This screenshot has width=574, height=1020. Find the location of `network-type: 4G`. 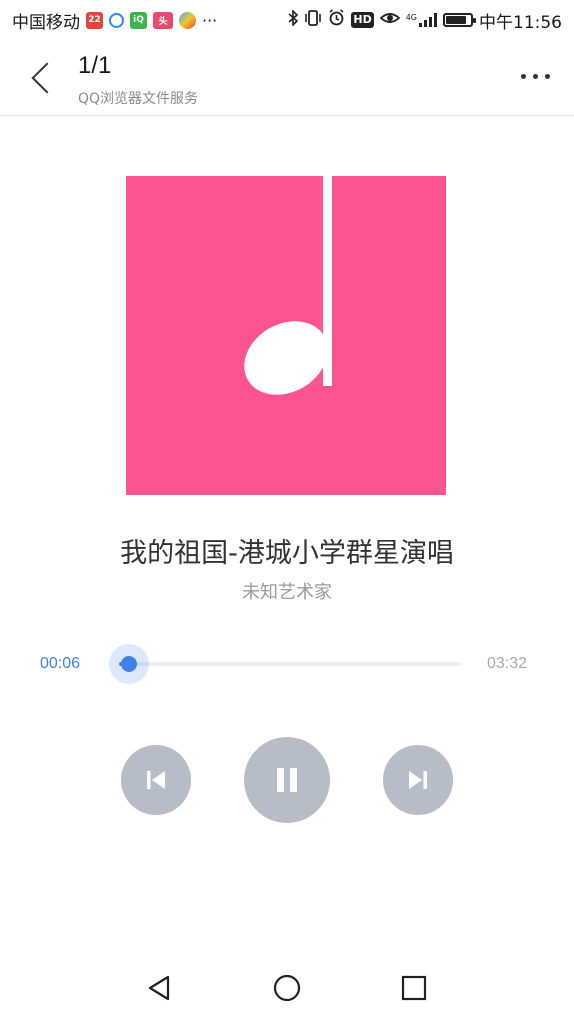

network-type: 4G is located at coordinates (411, 17).